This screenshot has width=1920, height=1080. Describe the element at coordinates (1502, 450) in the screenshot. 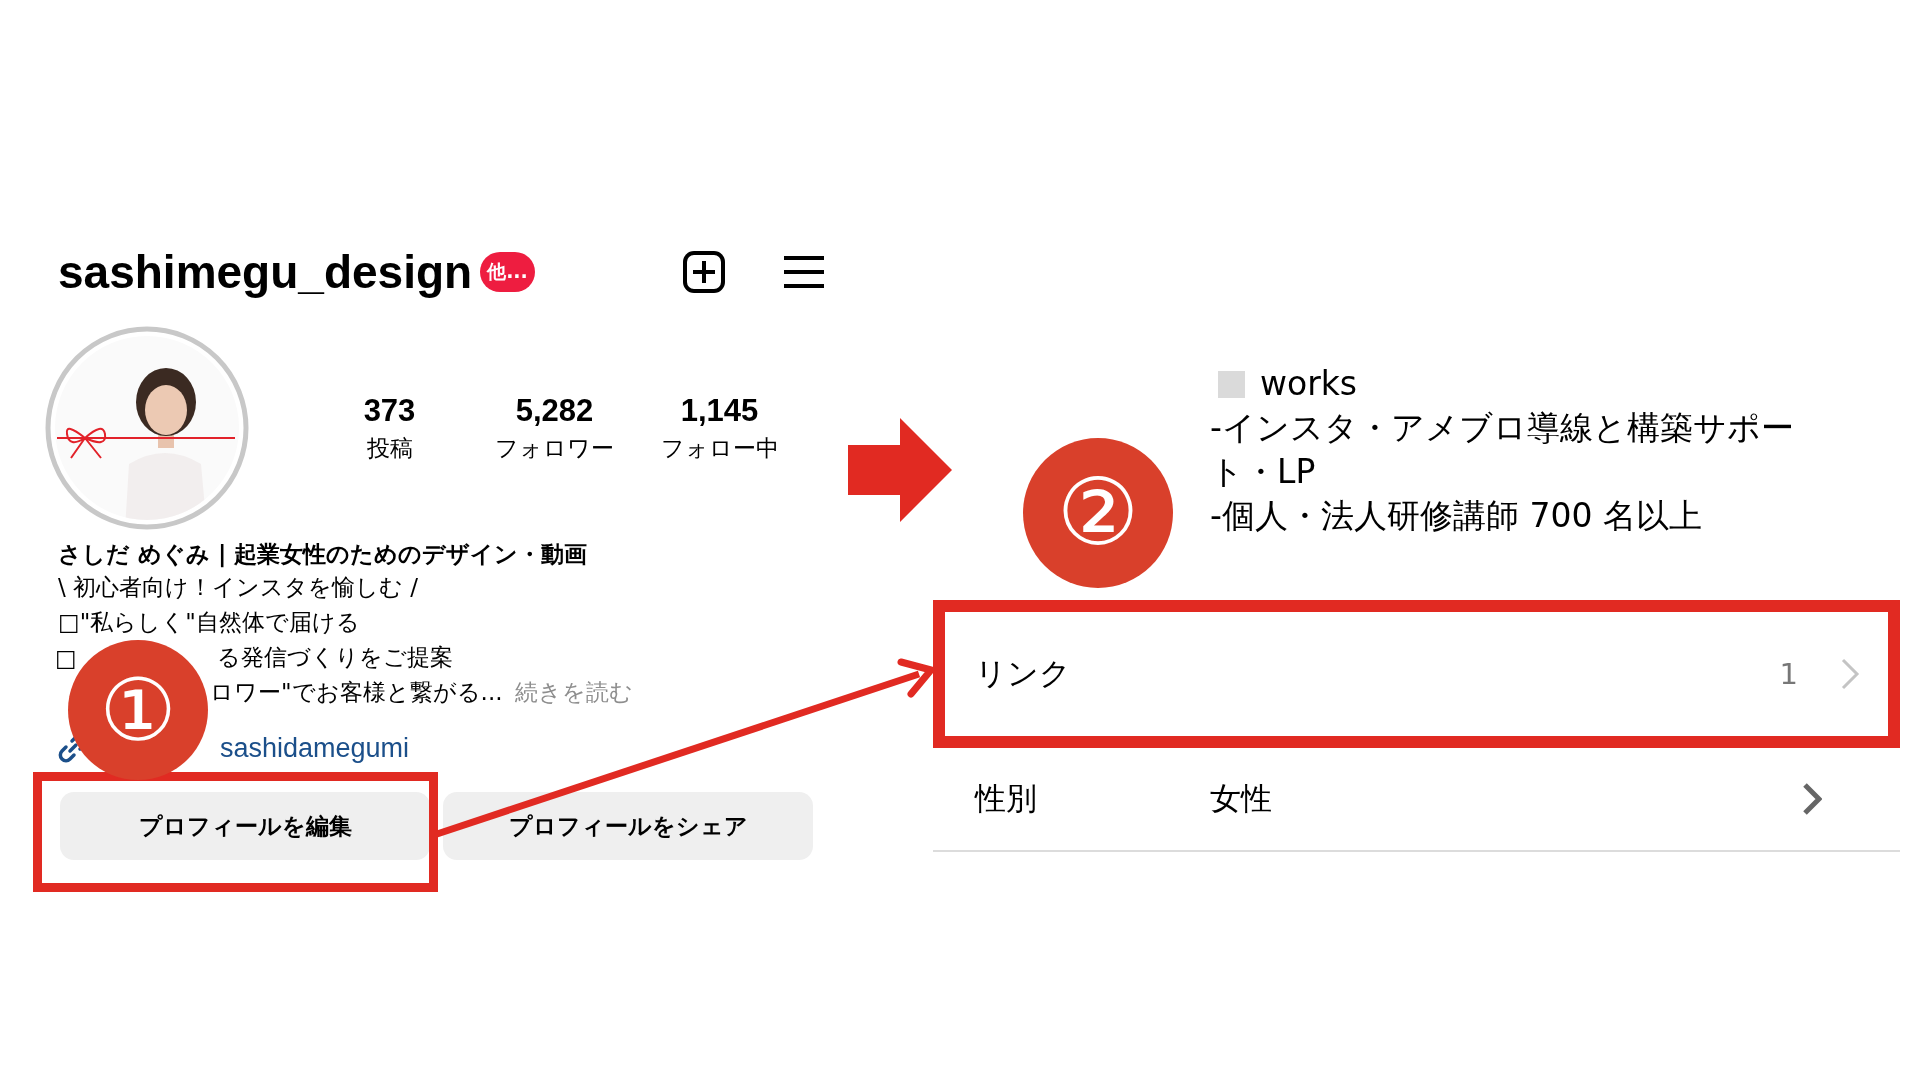

I see `bio-text: -インスタ・アメブロ導線と構築サポート・LP` at that location.